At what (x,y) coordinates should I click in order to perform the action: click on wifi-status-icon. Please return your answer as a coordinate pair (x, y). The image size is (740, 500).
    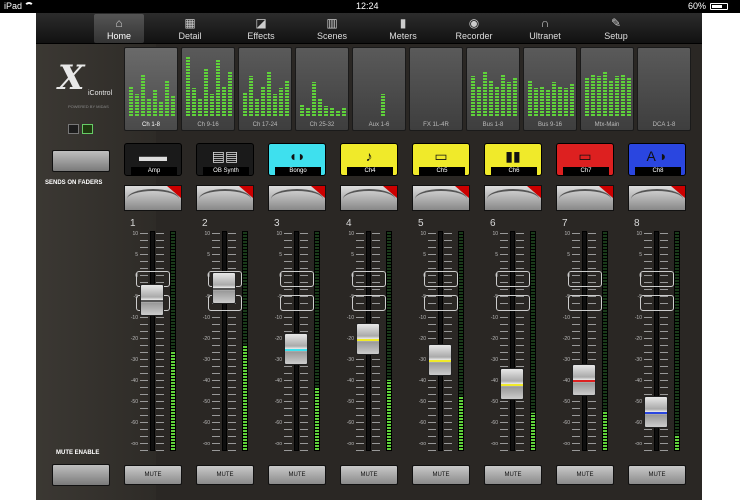
    Looking at the image, I should click on (87, 129).